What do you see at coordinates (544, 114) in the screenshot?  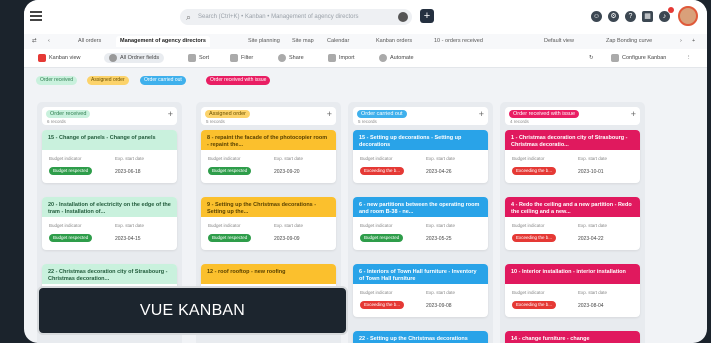 I see `column-title: Order received with issue` at bounding box center [544, 114].